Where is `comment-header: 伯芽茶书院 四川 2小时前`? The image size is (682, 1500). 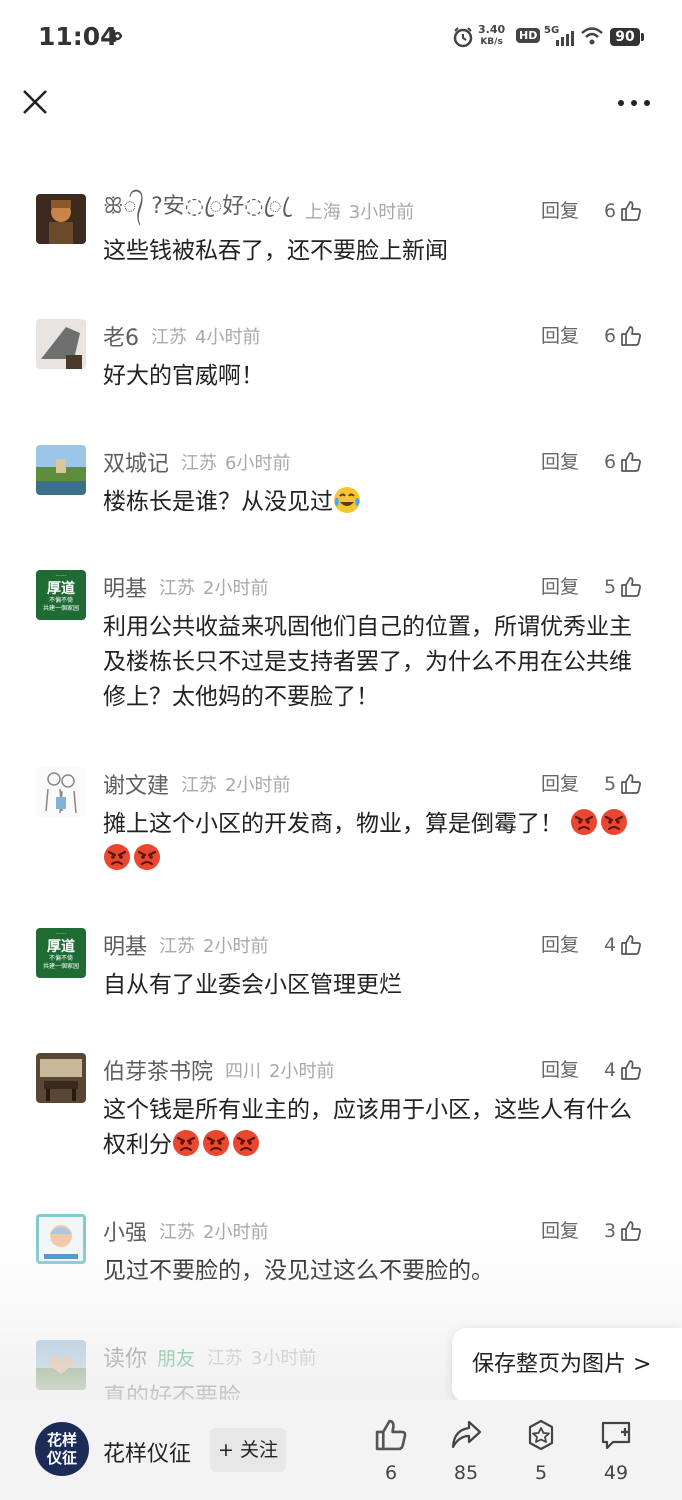 comment-header: 伯芽茶书院 四川 2小时前 is located at coordinates (218, 1070).